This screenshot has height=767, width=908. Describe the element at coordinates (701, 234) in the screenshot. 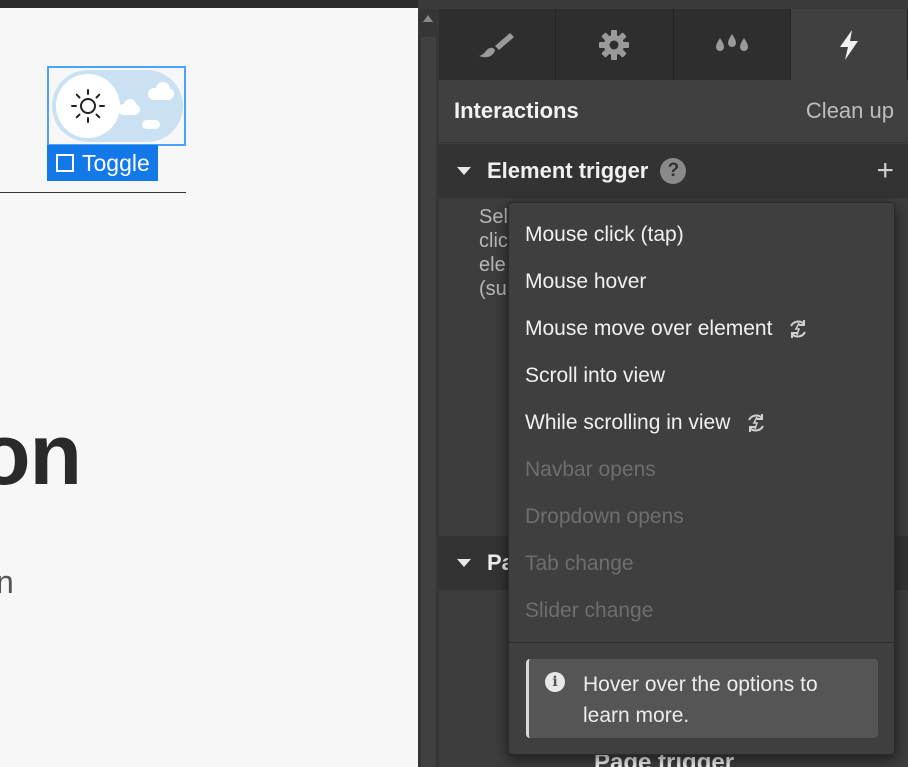

I see `option-mouse-click: Mouse click (tap)` at that location.